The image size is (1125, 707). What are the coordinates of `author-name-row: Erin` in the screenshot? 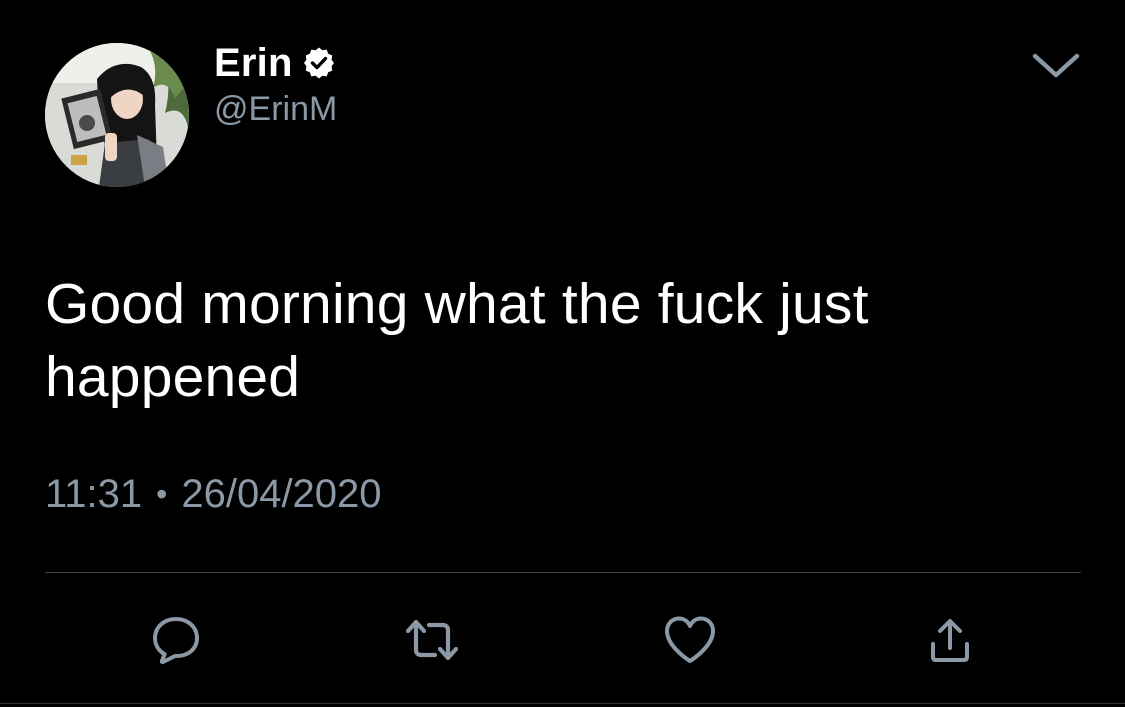 It's located at (274, 63).